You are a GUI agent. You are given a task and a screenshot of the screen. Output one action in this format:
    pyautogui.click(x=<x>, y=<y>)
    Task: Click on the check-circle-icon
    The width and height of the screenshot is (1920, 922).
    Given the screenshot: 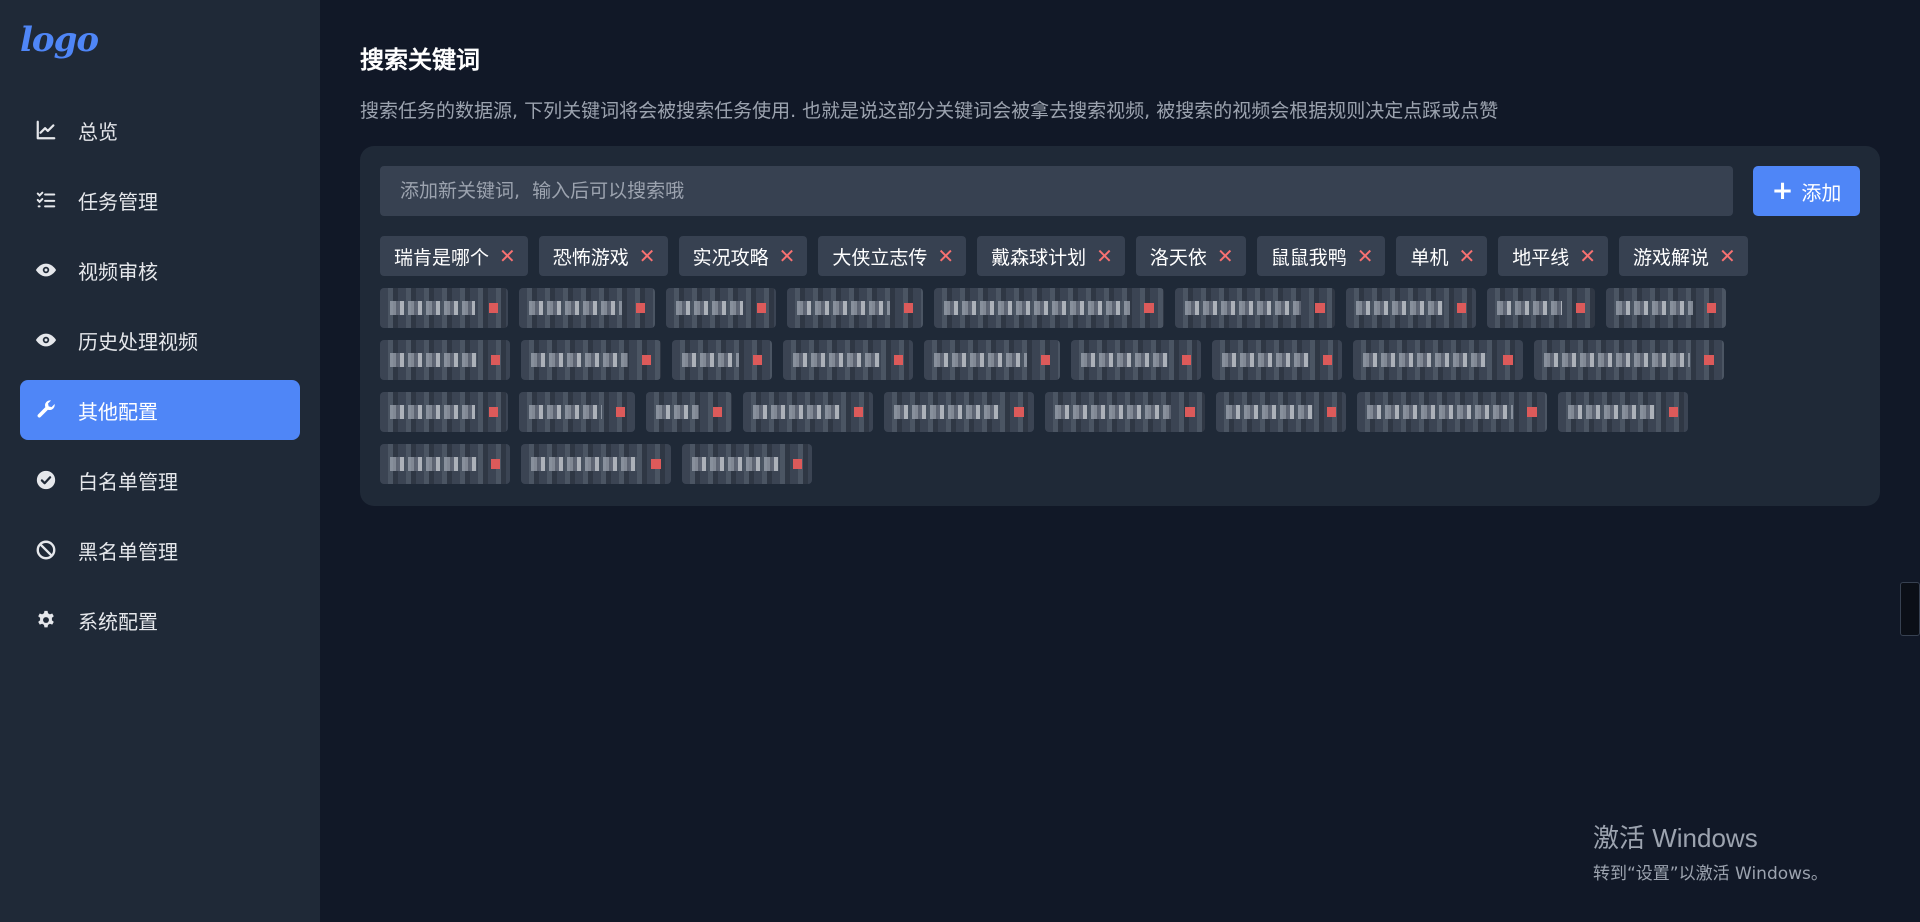 What is the action you would take?
    pyautogui.click(x=46, y=480)
    